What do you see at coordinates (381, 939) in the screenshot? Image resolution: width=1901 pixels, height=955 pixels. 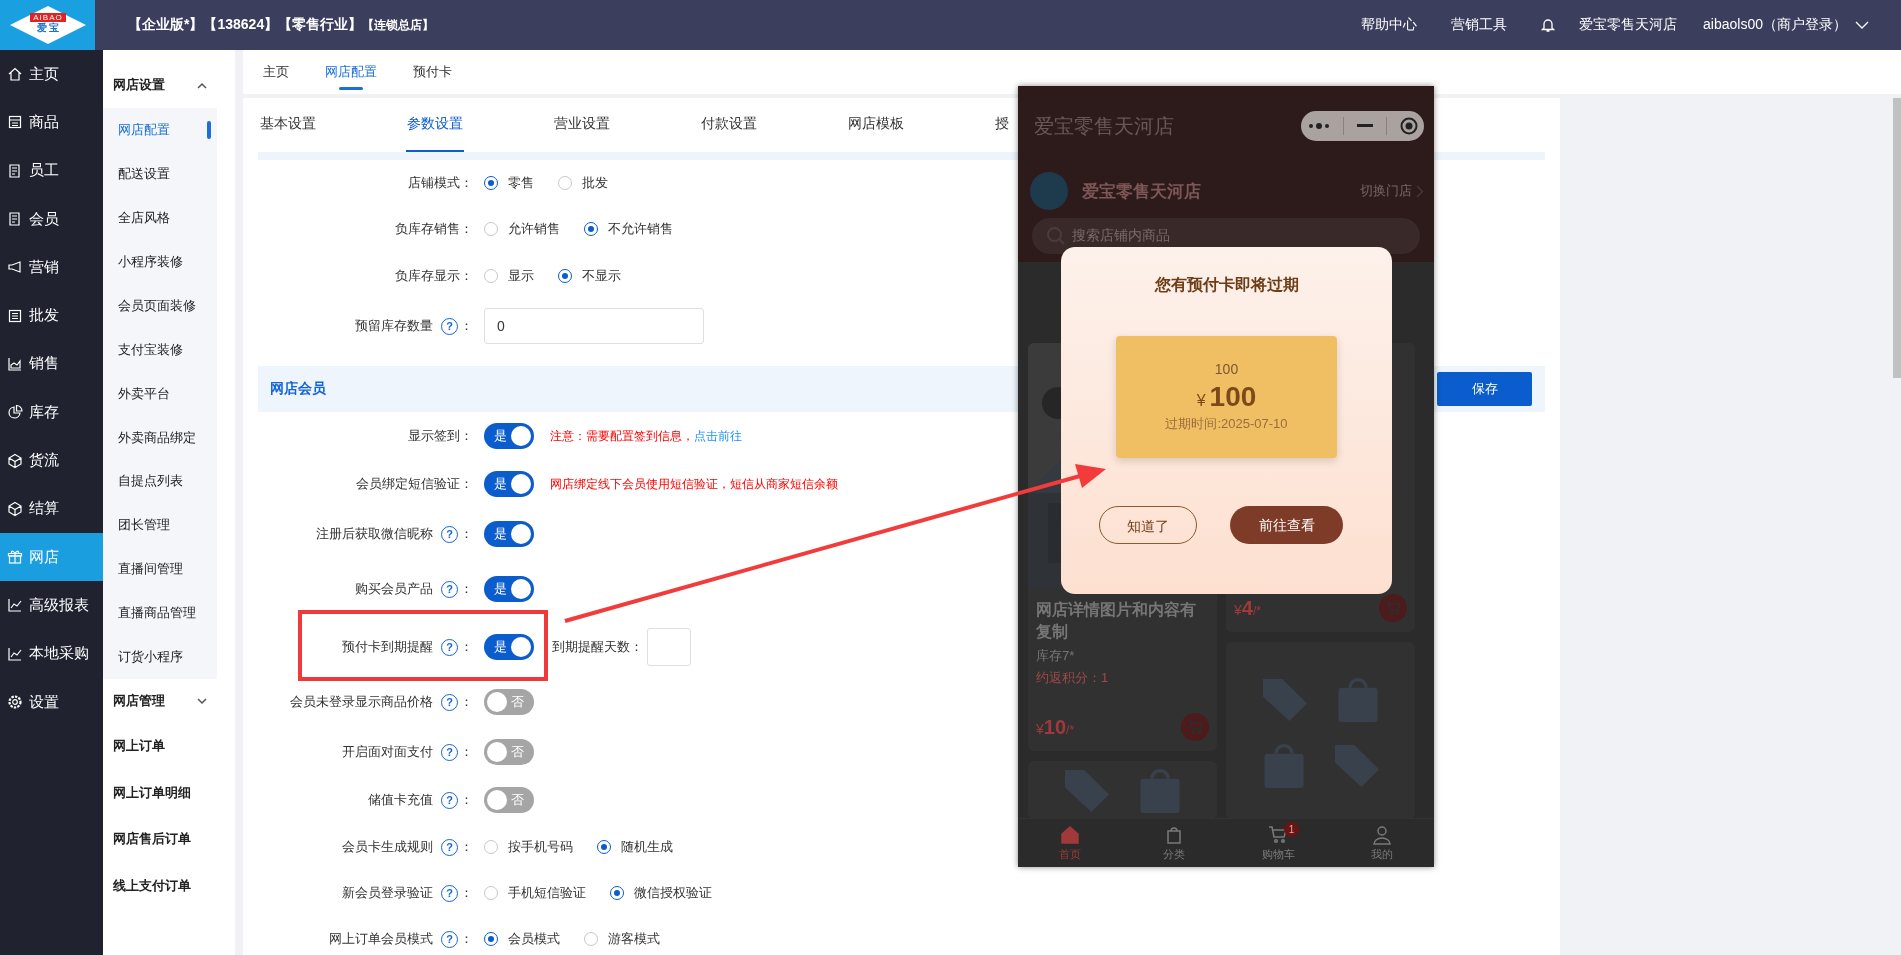 I see `field-label: 网上订单会员模式` at bounding box center [381, 939].